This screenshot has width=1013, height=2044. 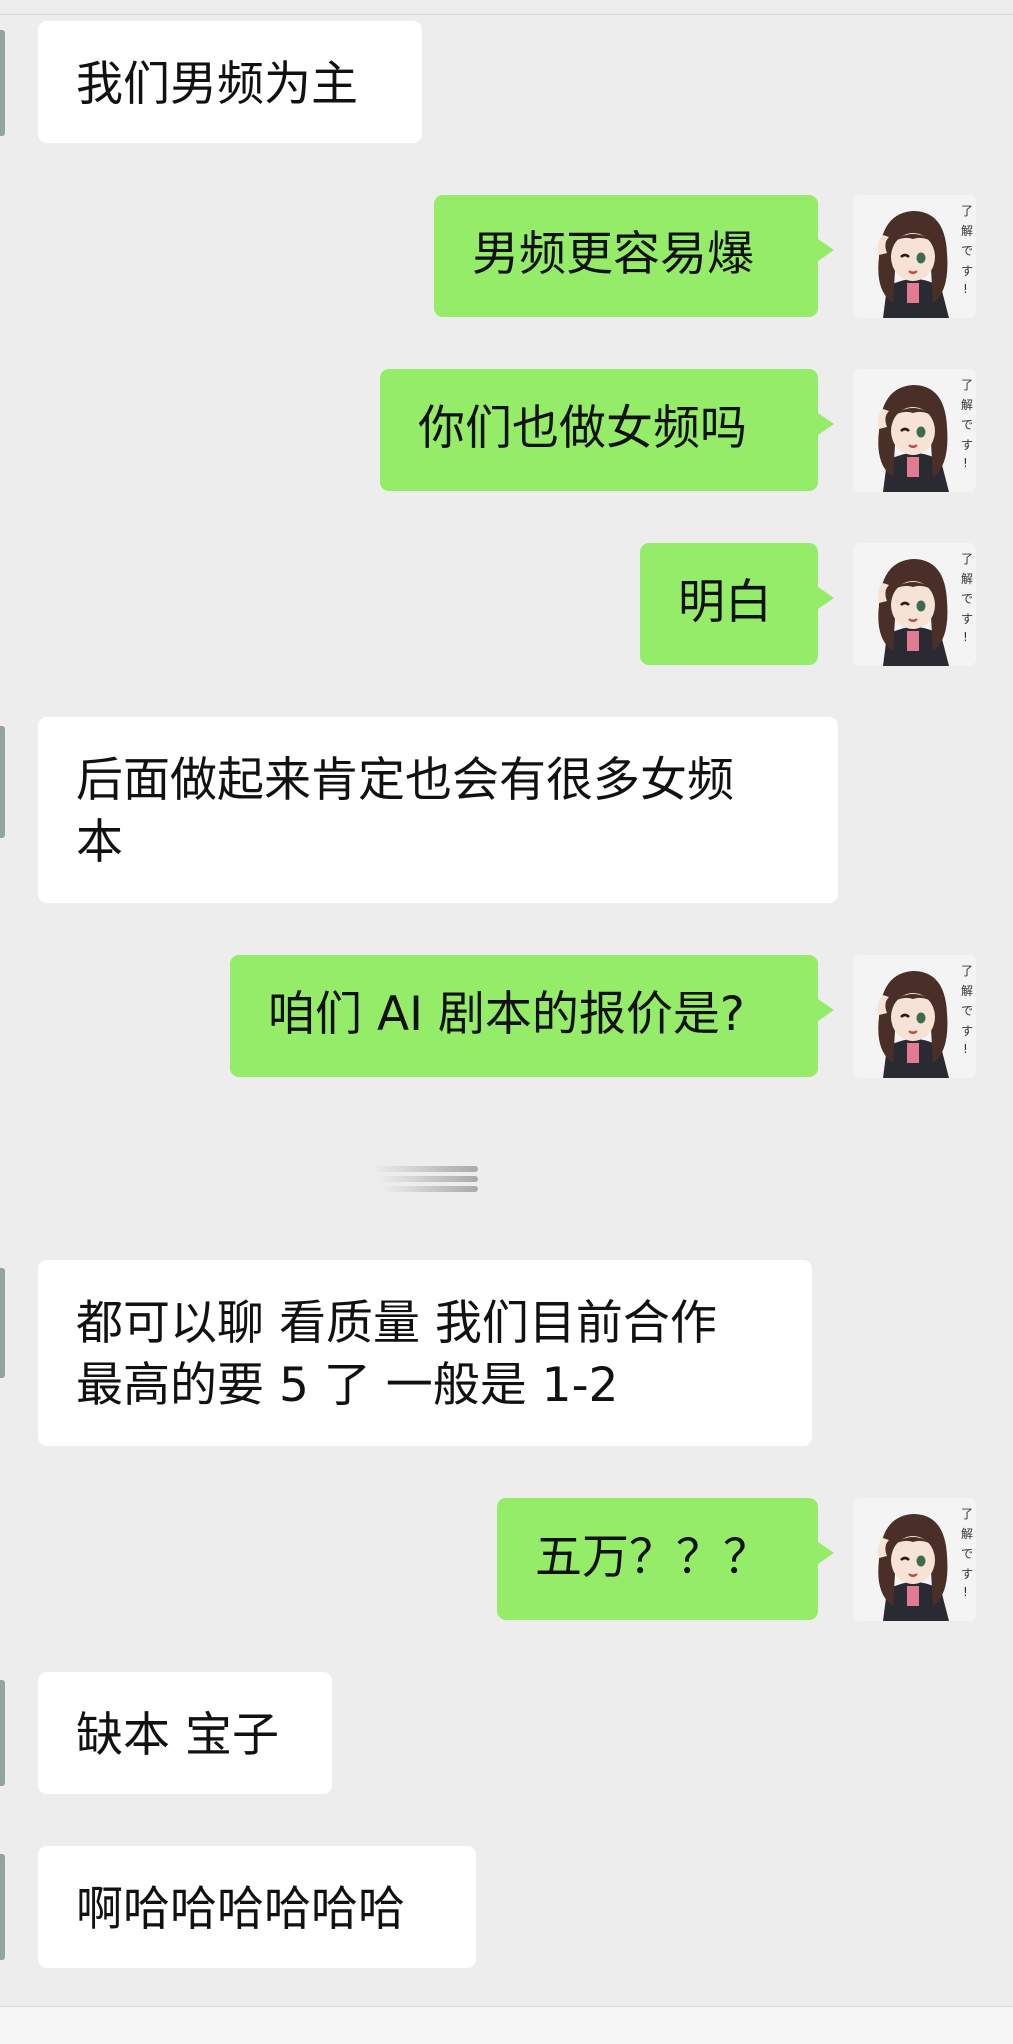 I want to click on avatar-caption: 了, so click(x=967, y=211).